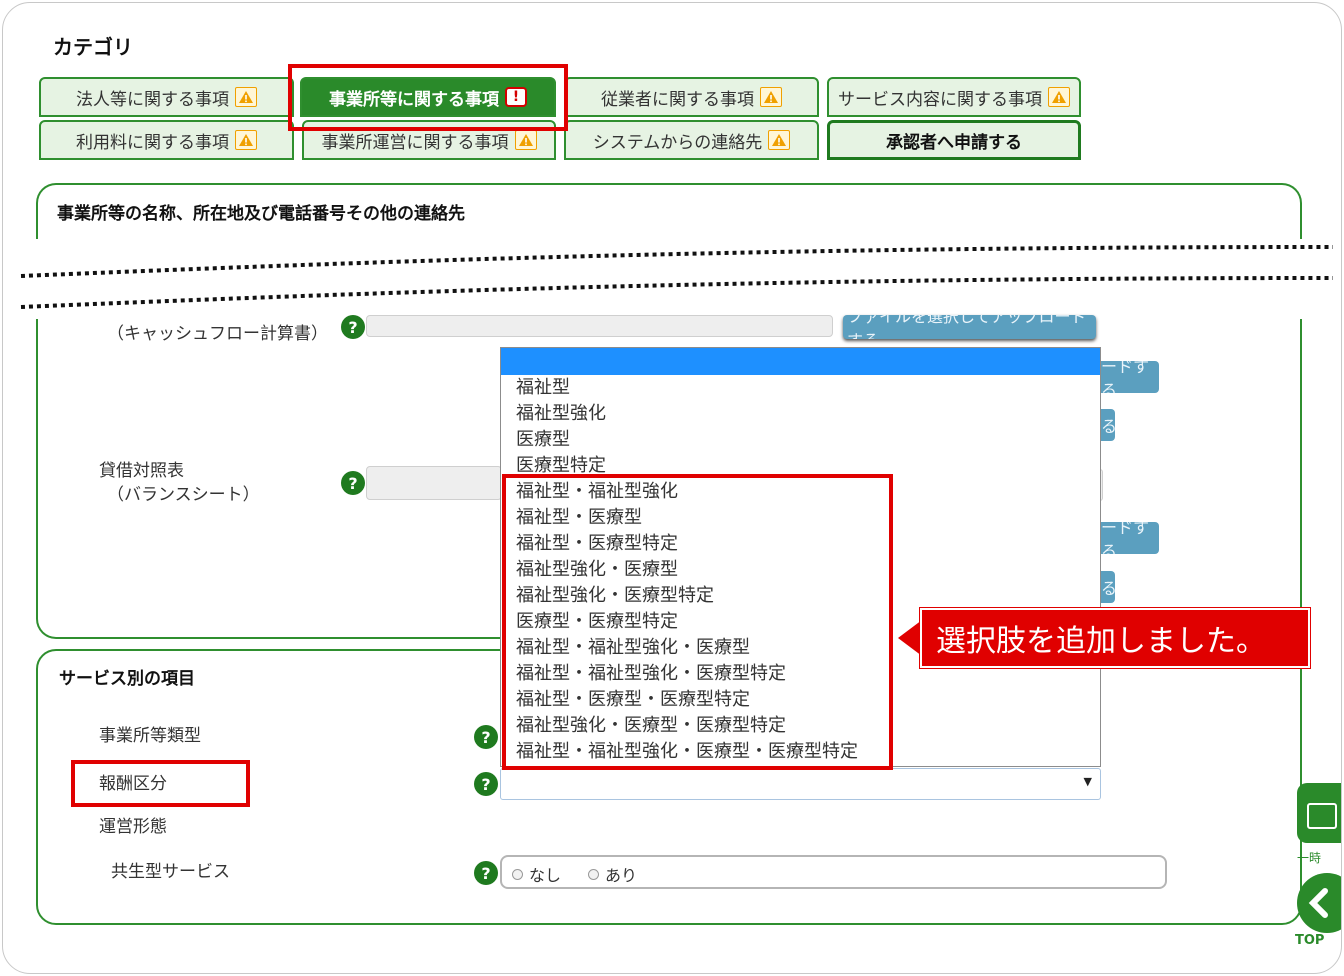 This screenshot has width=1344, height=976. Describe the element at coordinates (1087, 781) in the screenshot. I see `chevron-down-icon: ▼` at that location.